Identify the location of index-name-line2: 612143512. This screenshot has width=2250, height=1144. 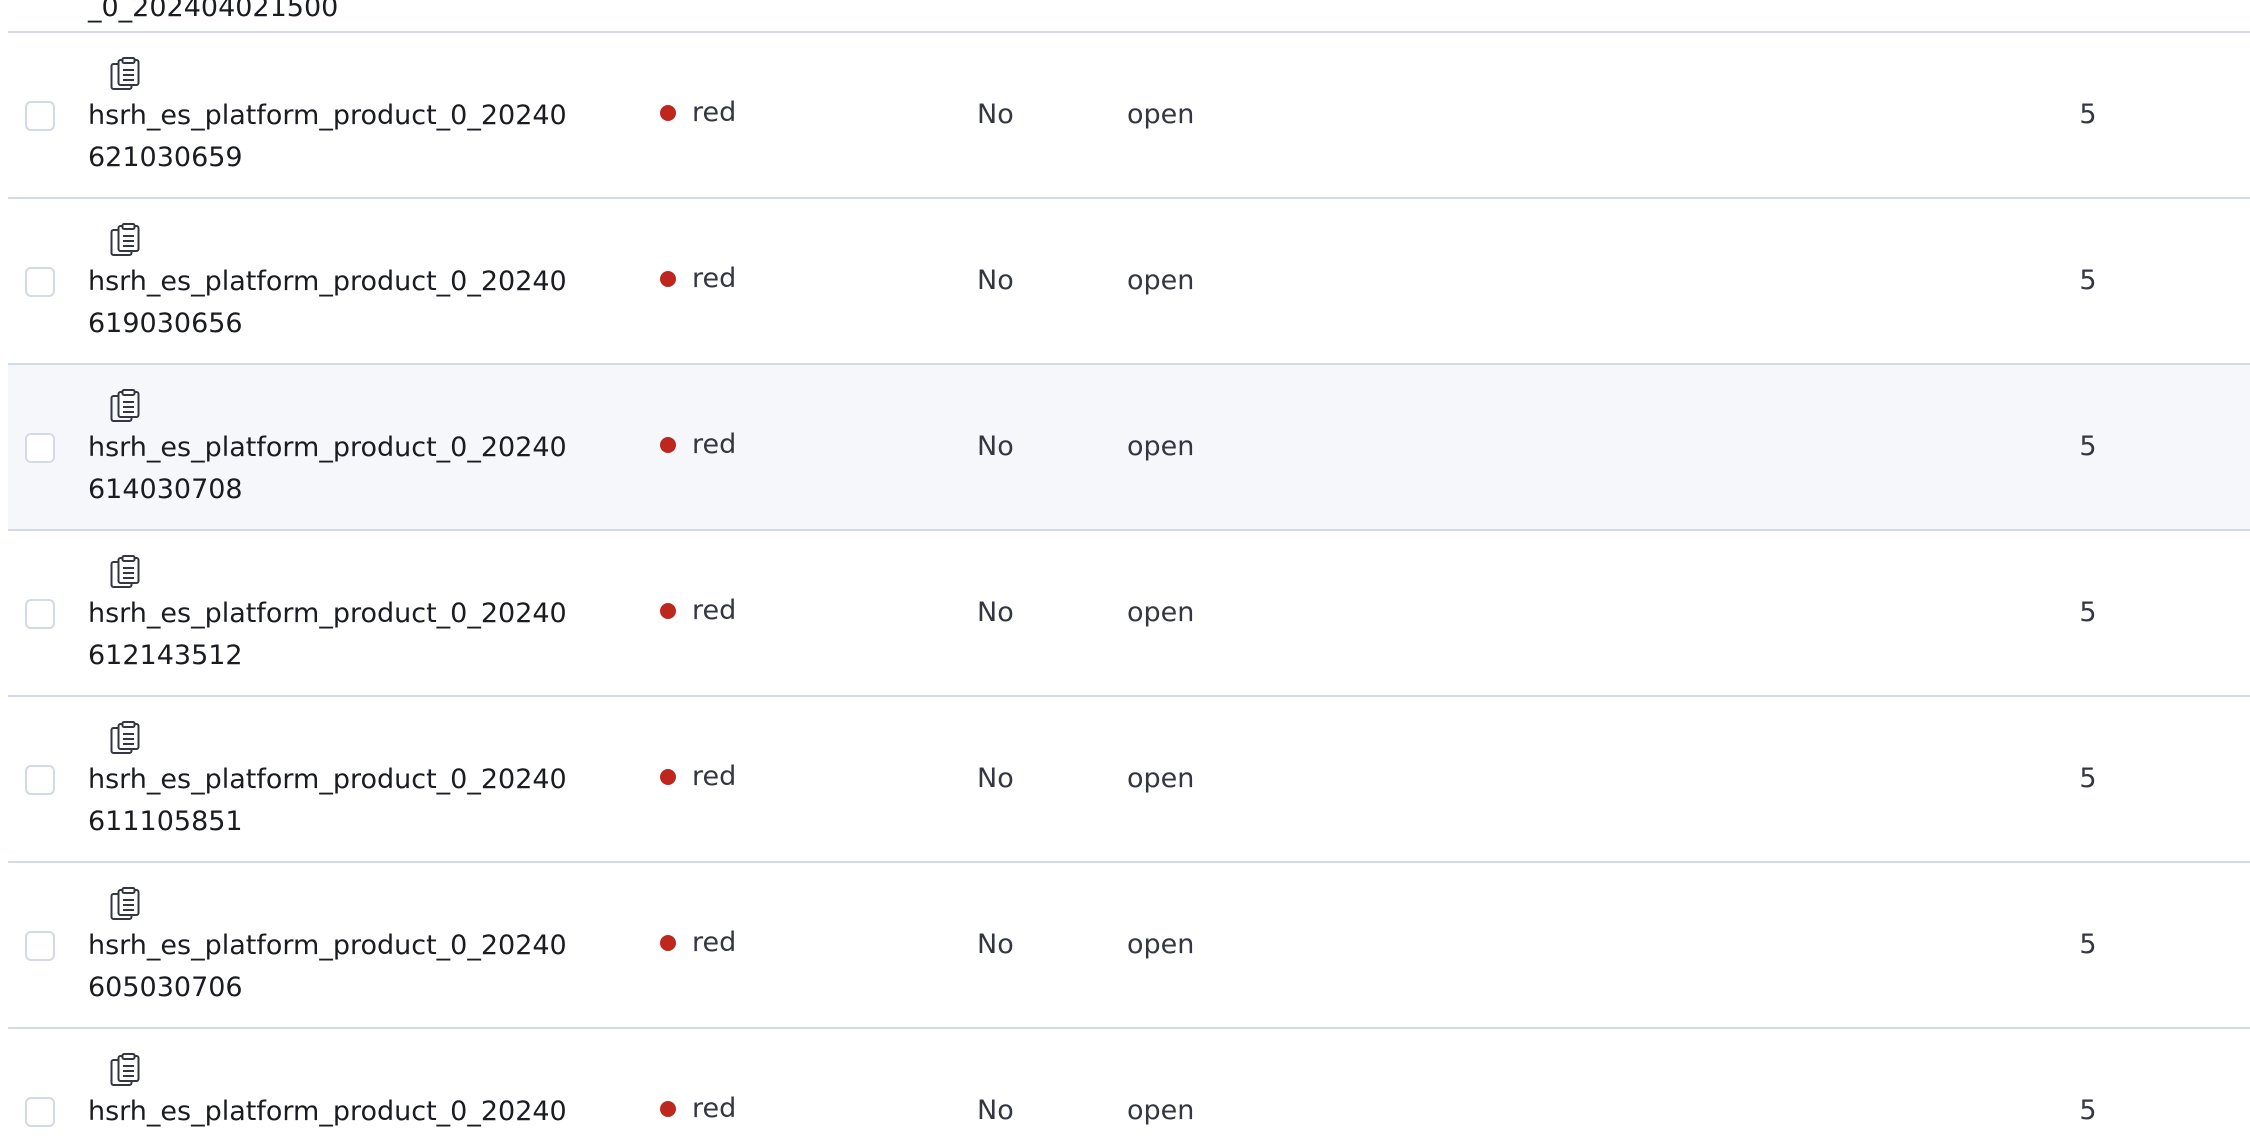
(165, 655).